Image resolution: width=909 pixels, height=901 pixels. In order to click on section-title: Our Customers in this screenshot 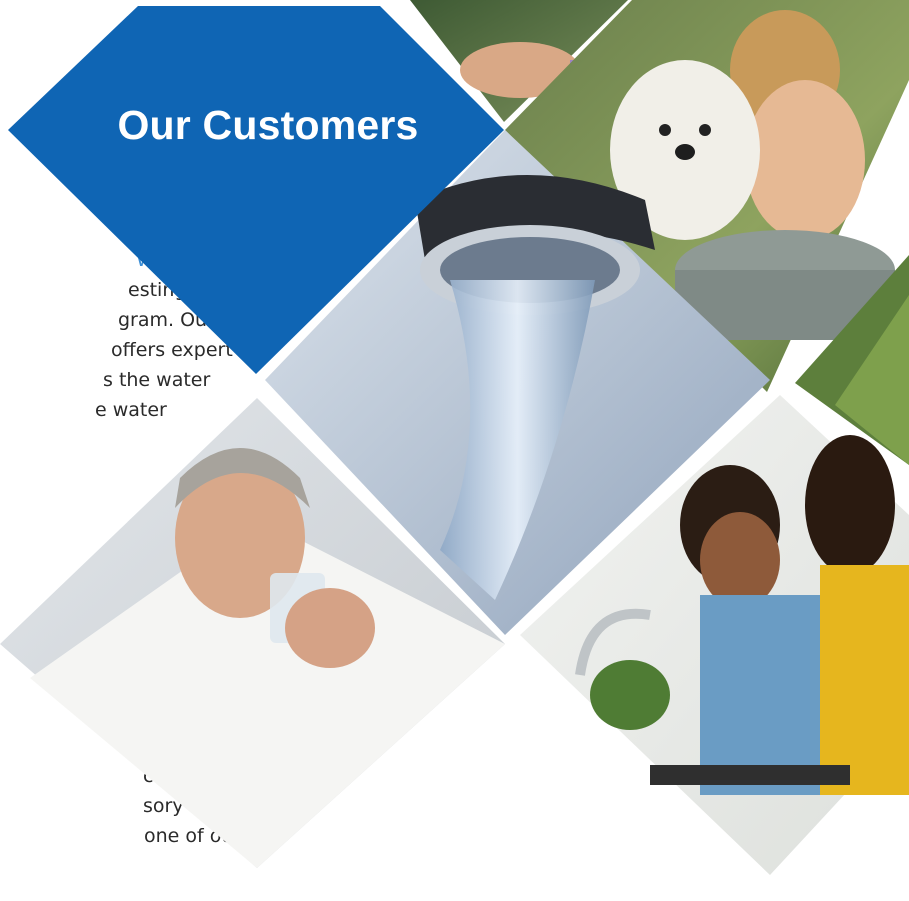, I will do `click(268, 125)`.